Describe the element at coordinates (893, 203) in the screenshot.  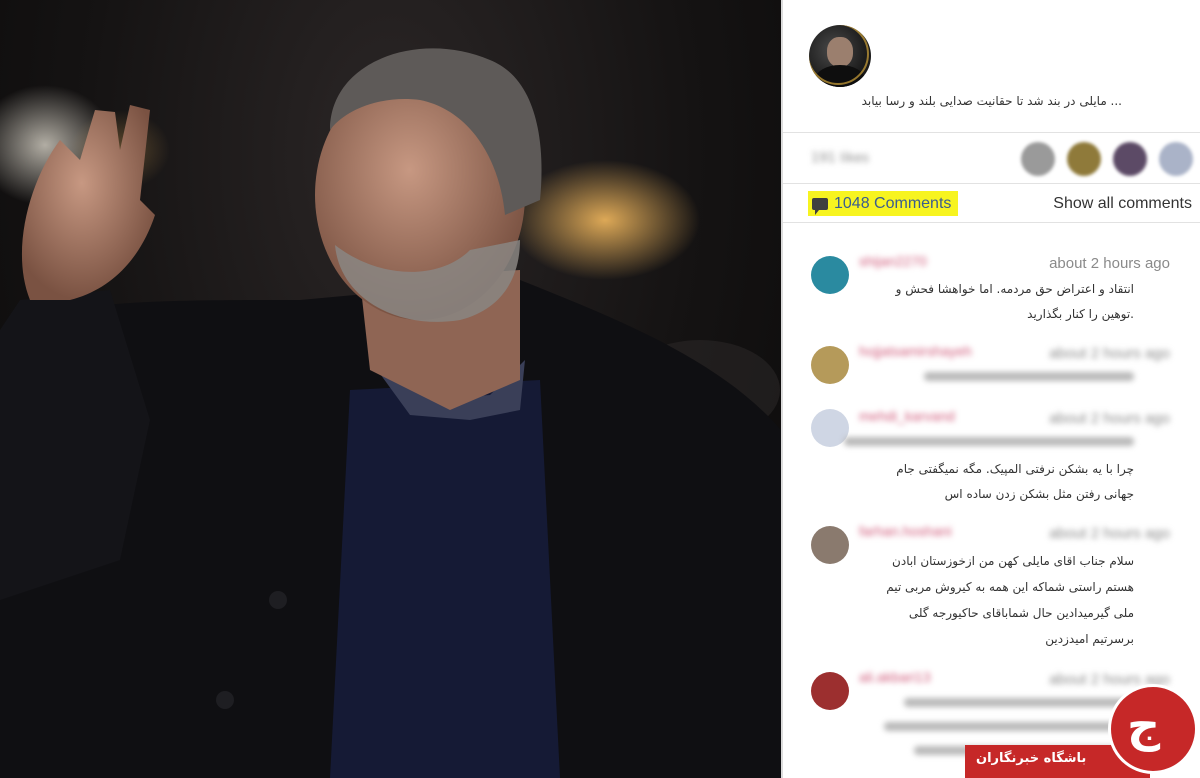
I see `comments-count-label: 1048 Comments` at that location.